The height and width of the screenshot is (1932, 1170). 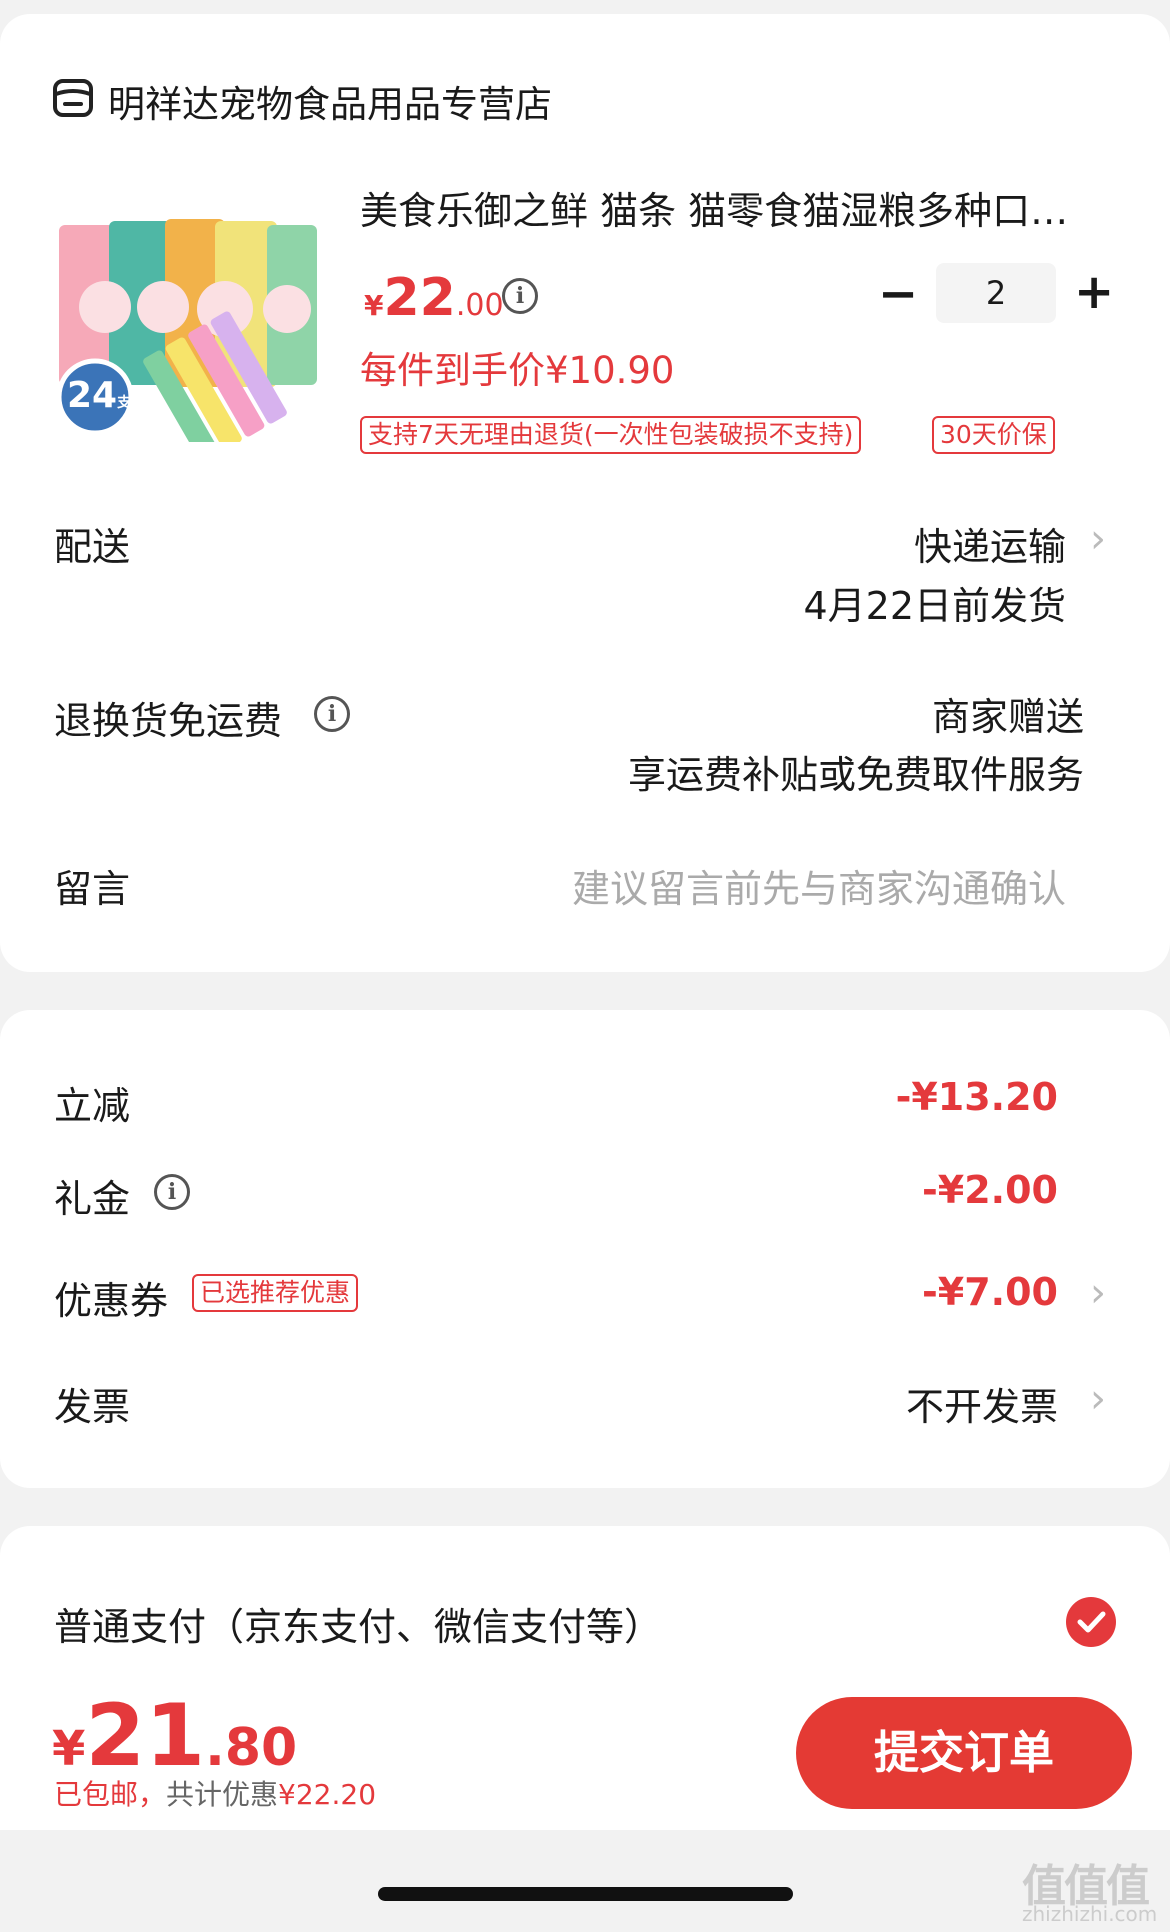 I want to click on saving-value: ¥22.20, so click(x=327, y=1794).